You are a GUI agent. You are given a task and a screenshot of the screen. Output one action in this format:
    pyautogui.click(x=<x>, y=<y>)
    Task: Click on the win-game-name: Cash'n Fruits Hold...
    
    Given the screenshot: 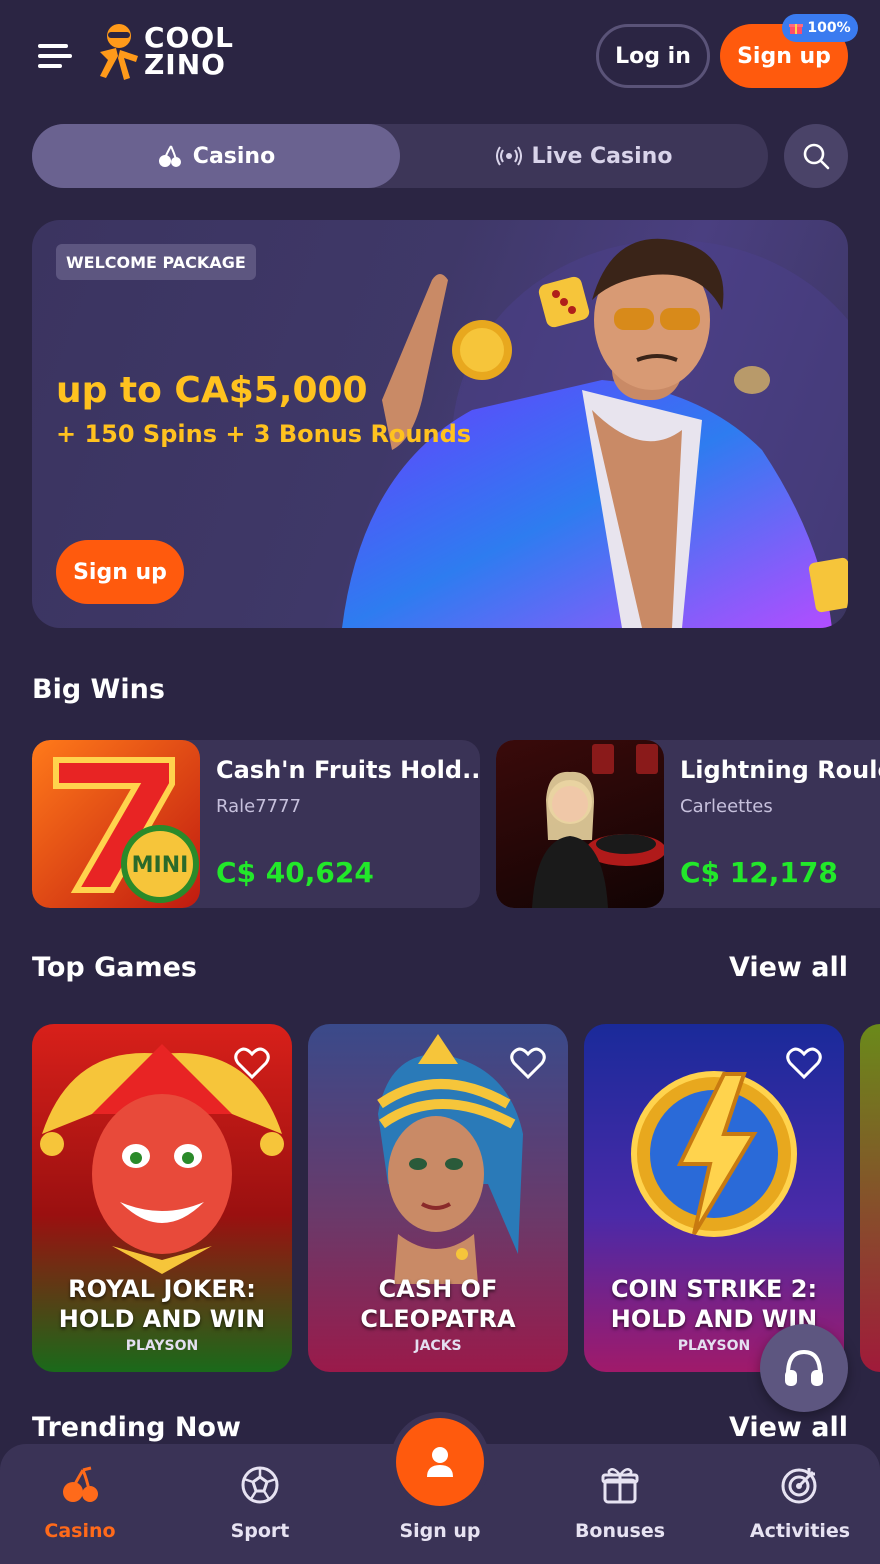 What is the action you would take?
    pyautogui.click(x=348, y=770)
    